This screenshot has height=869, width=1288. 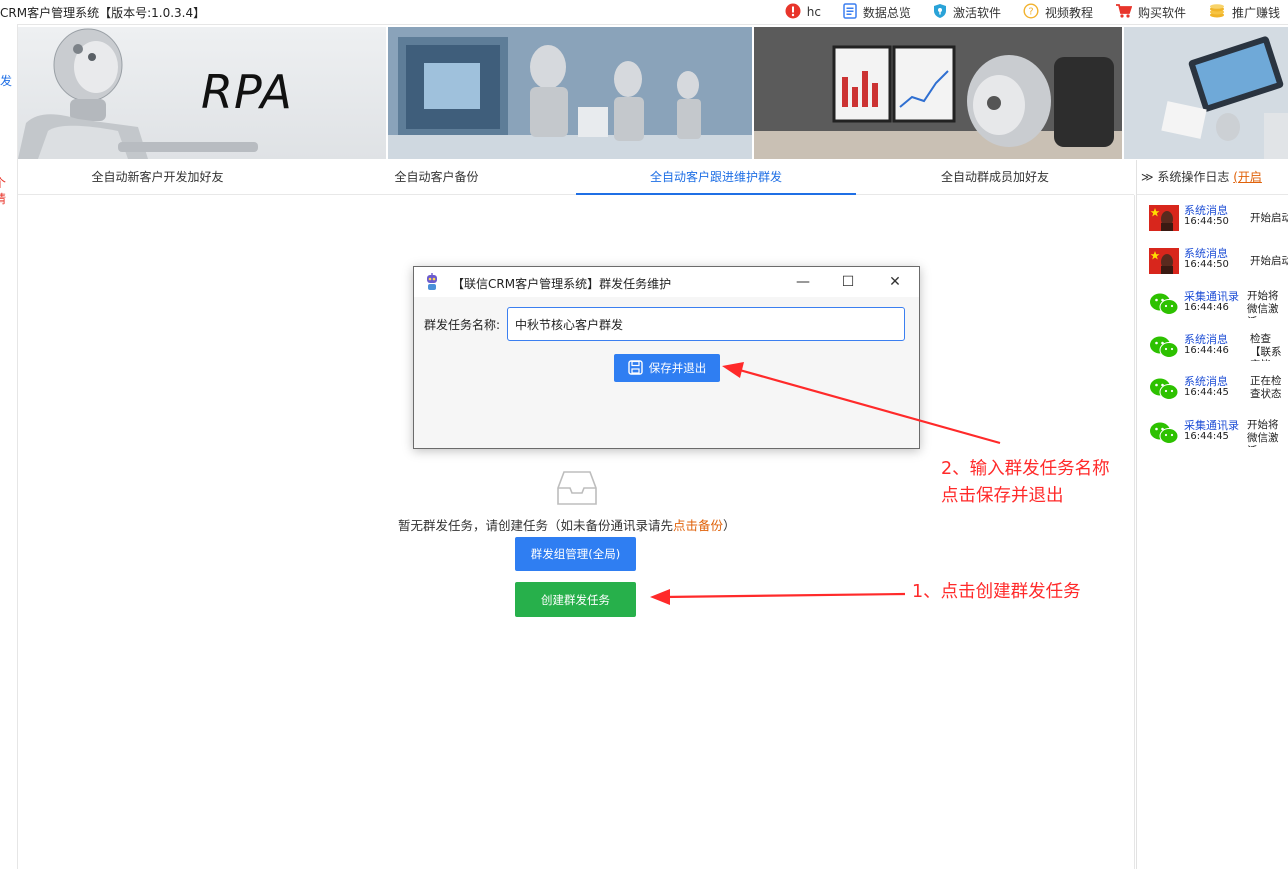 What do you see at coordinates (536, 525) in the screenshot?
I see `empty-text-prefix: 暂无群发任务，请创建任务（如未备份通讯录请先` at bounding box center [536, 525].